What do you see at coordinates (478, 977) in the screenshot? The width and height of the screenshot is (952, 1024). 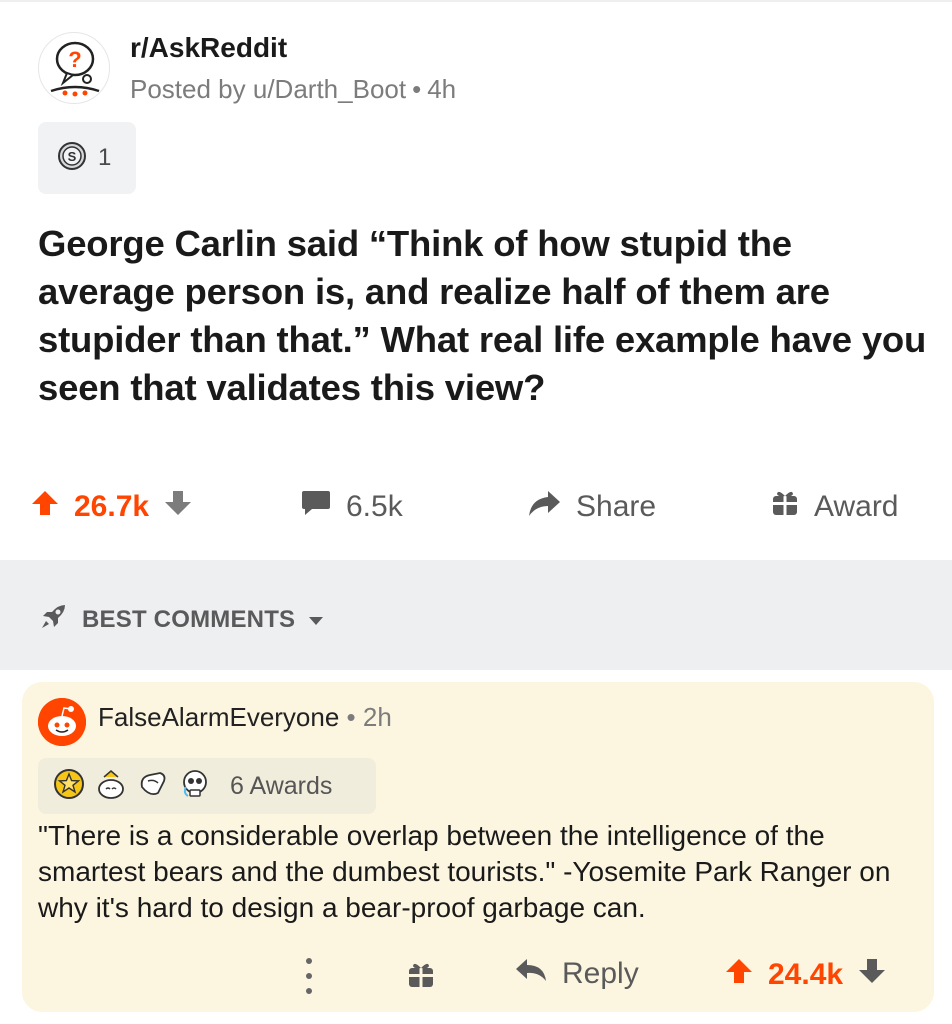 I see `comment-action-bar: Reply 24.4k` at bounding box center [478, 977].